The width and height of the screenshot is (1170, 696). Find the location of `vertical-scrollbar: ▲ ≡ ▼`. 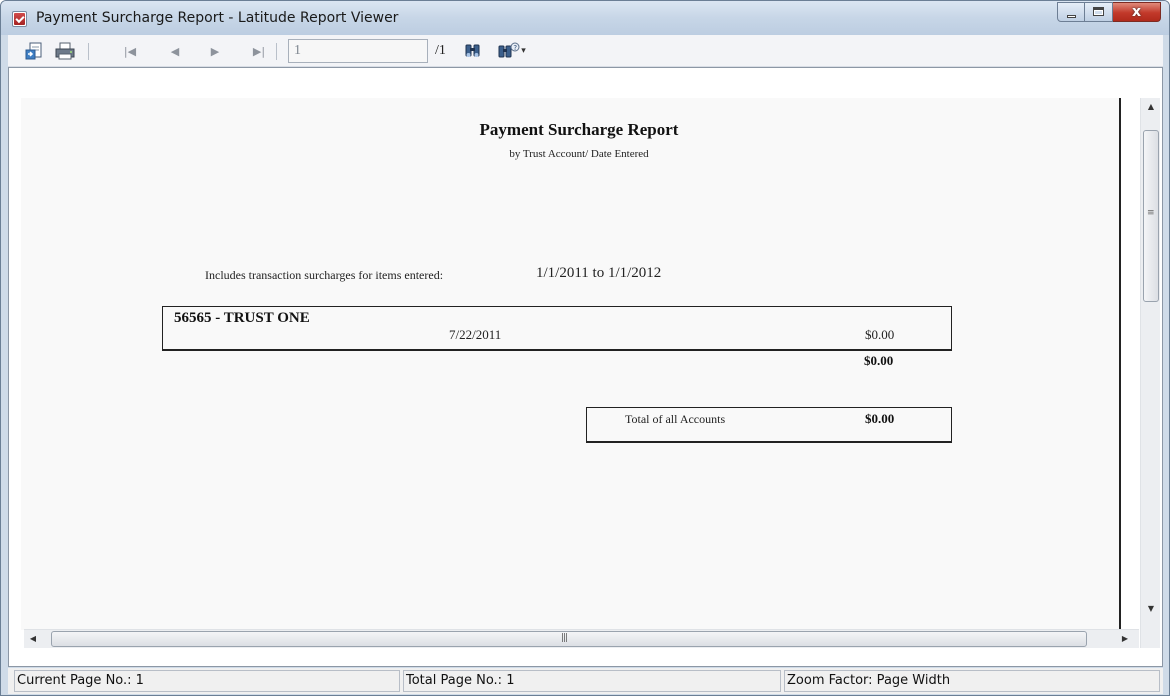

vertical-scrollbar: ▲ ≡ ▼ is located at coordinates (1150, 373).